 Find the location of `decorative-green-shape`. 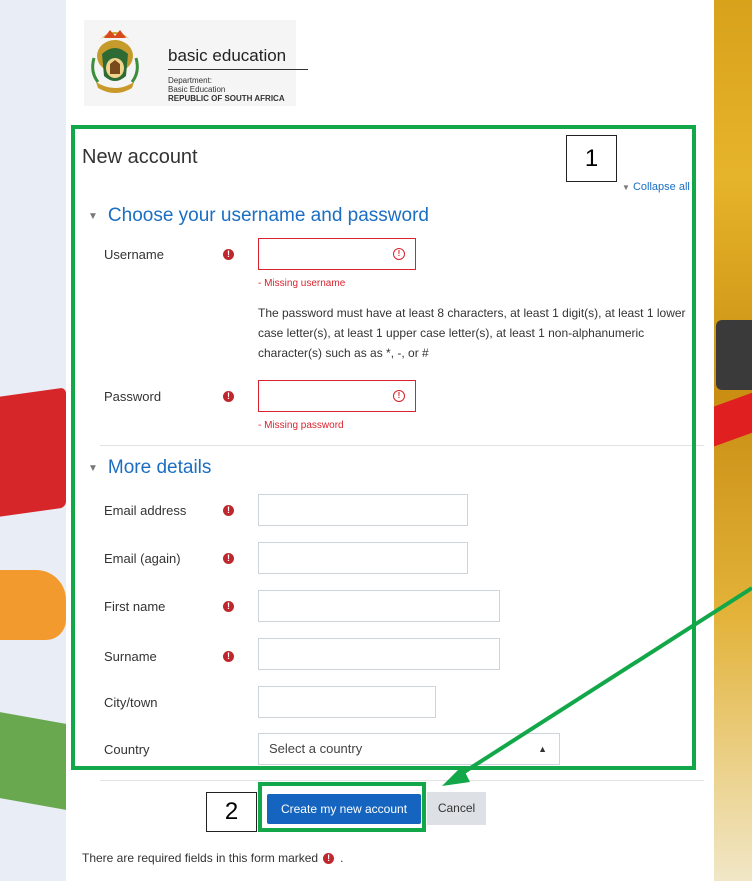

decorative-green-shape is located at coordinates (33, 761).